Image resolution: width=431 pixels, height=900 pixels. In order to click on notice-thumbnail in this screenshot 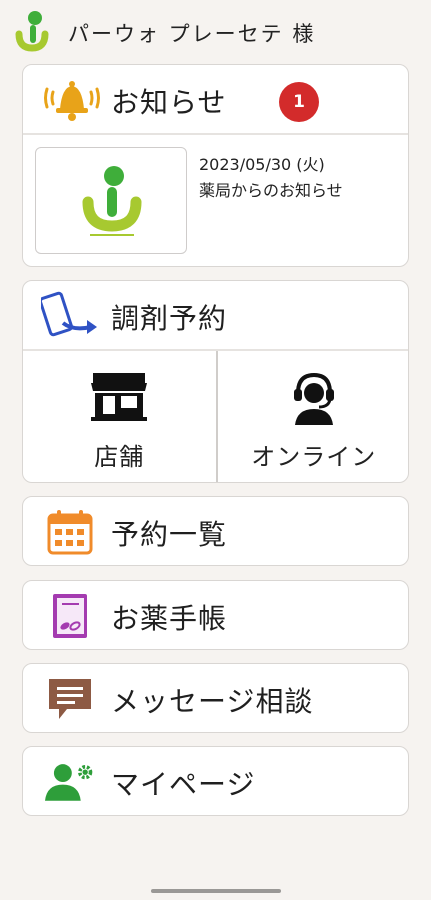, I will do `click(111, 200)`.